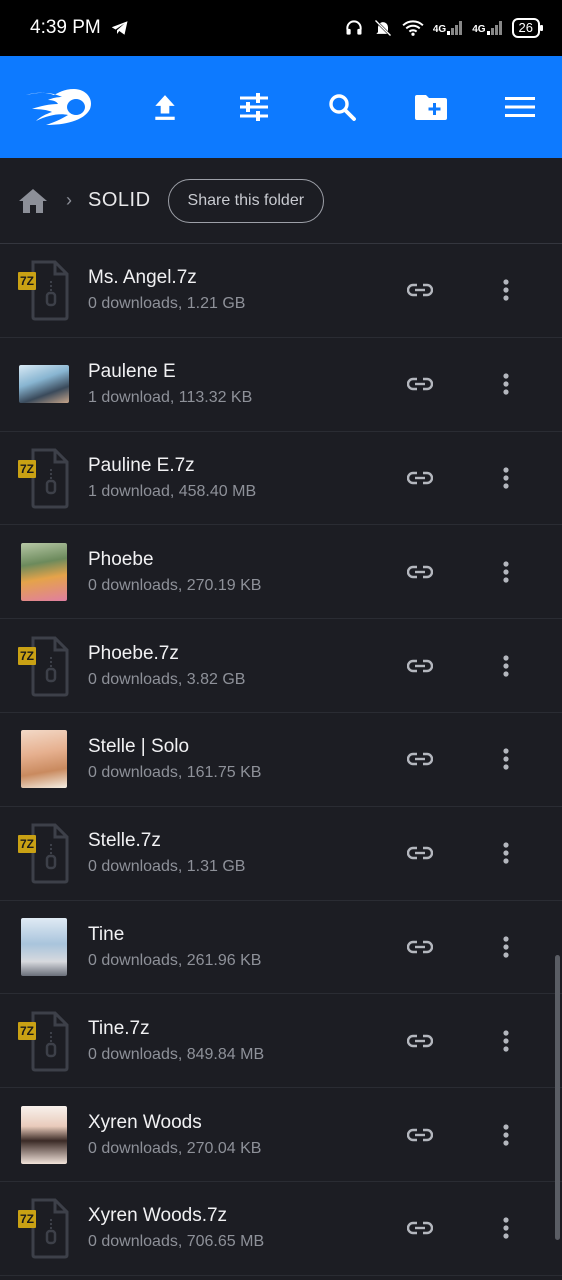  I want to click on menu-button, so click(520, 107).